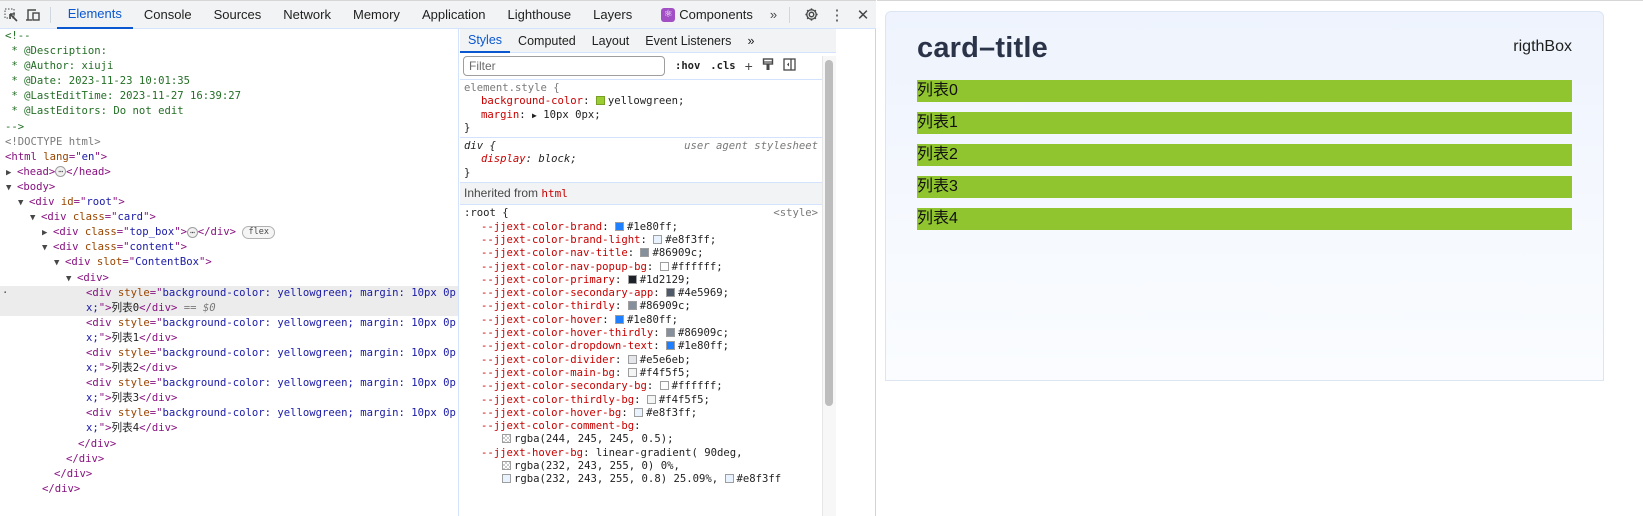 Image resolution: width=1643 pixels, height=516 pixels. What do you see at coordinates (258, 232) in the screenshot?
I see `flex-badge: flex` at bounding box center [258, 232].